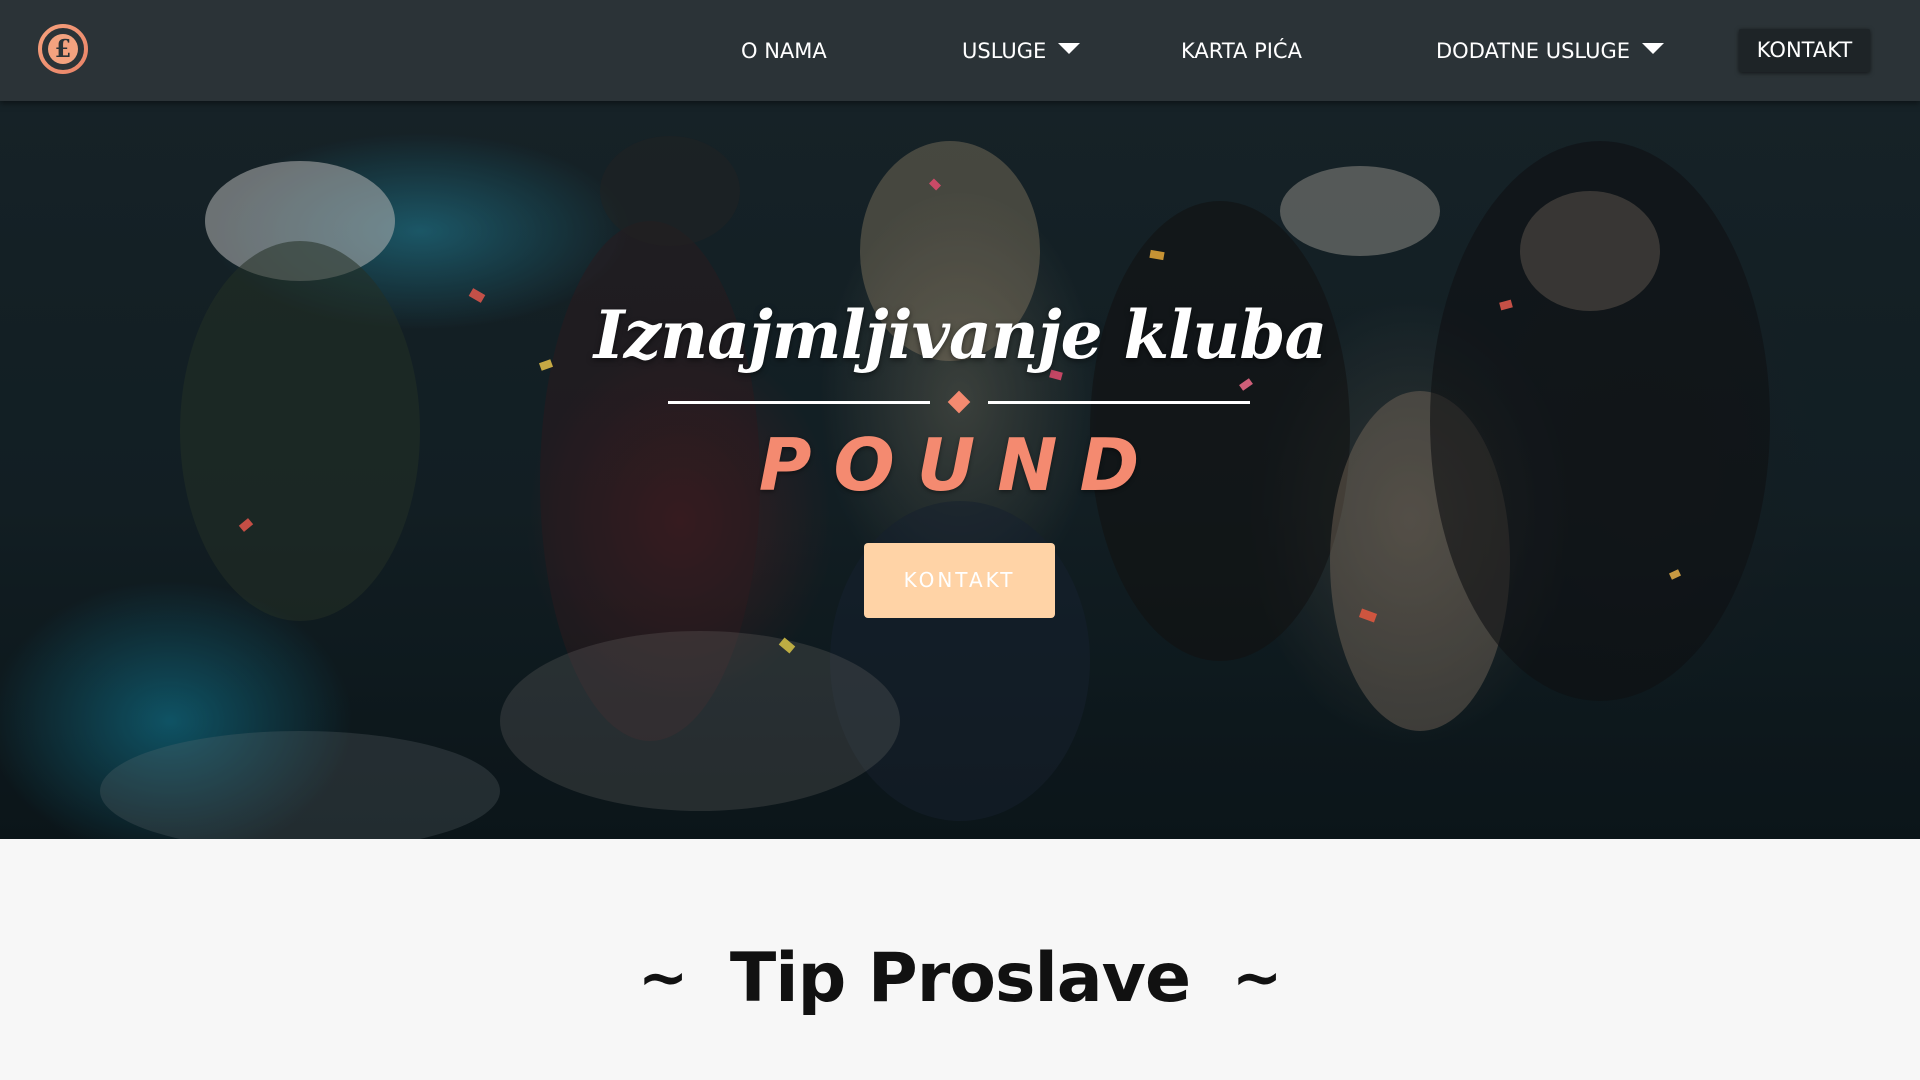 The image size is (1920, 1080). I want to click on nav-item-label: USLUGE, so click(1004, 51).